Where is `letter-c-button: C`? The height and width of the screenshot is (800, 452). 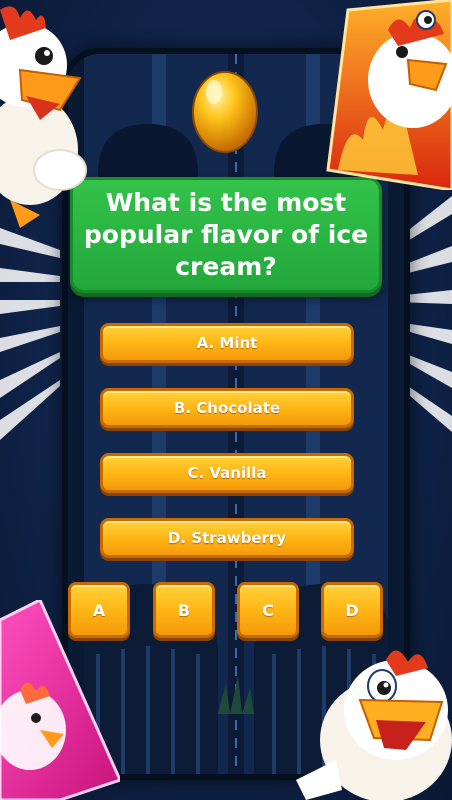
letter-c-button: C is located at coordinates (268, 610).